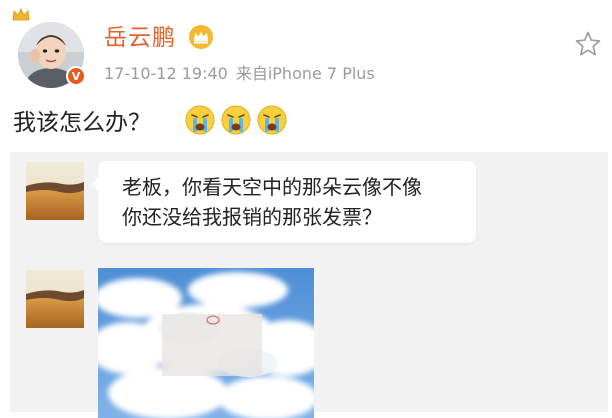  I want to click on post-source: 来自iPhone 7 Plus, so click(305, 73).